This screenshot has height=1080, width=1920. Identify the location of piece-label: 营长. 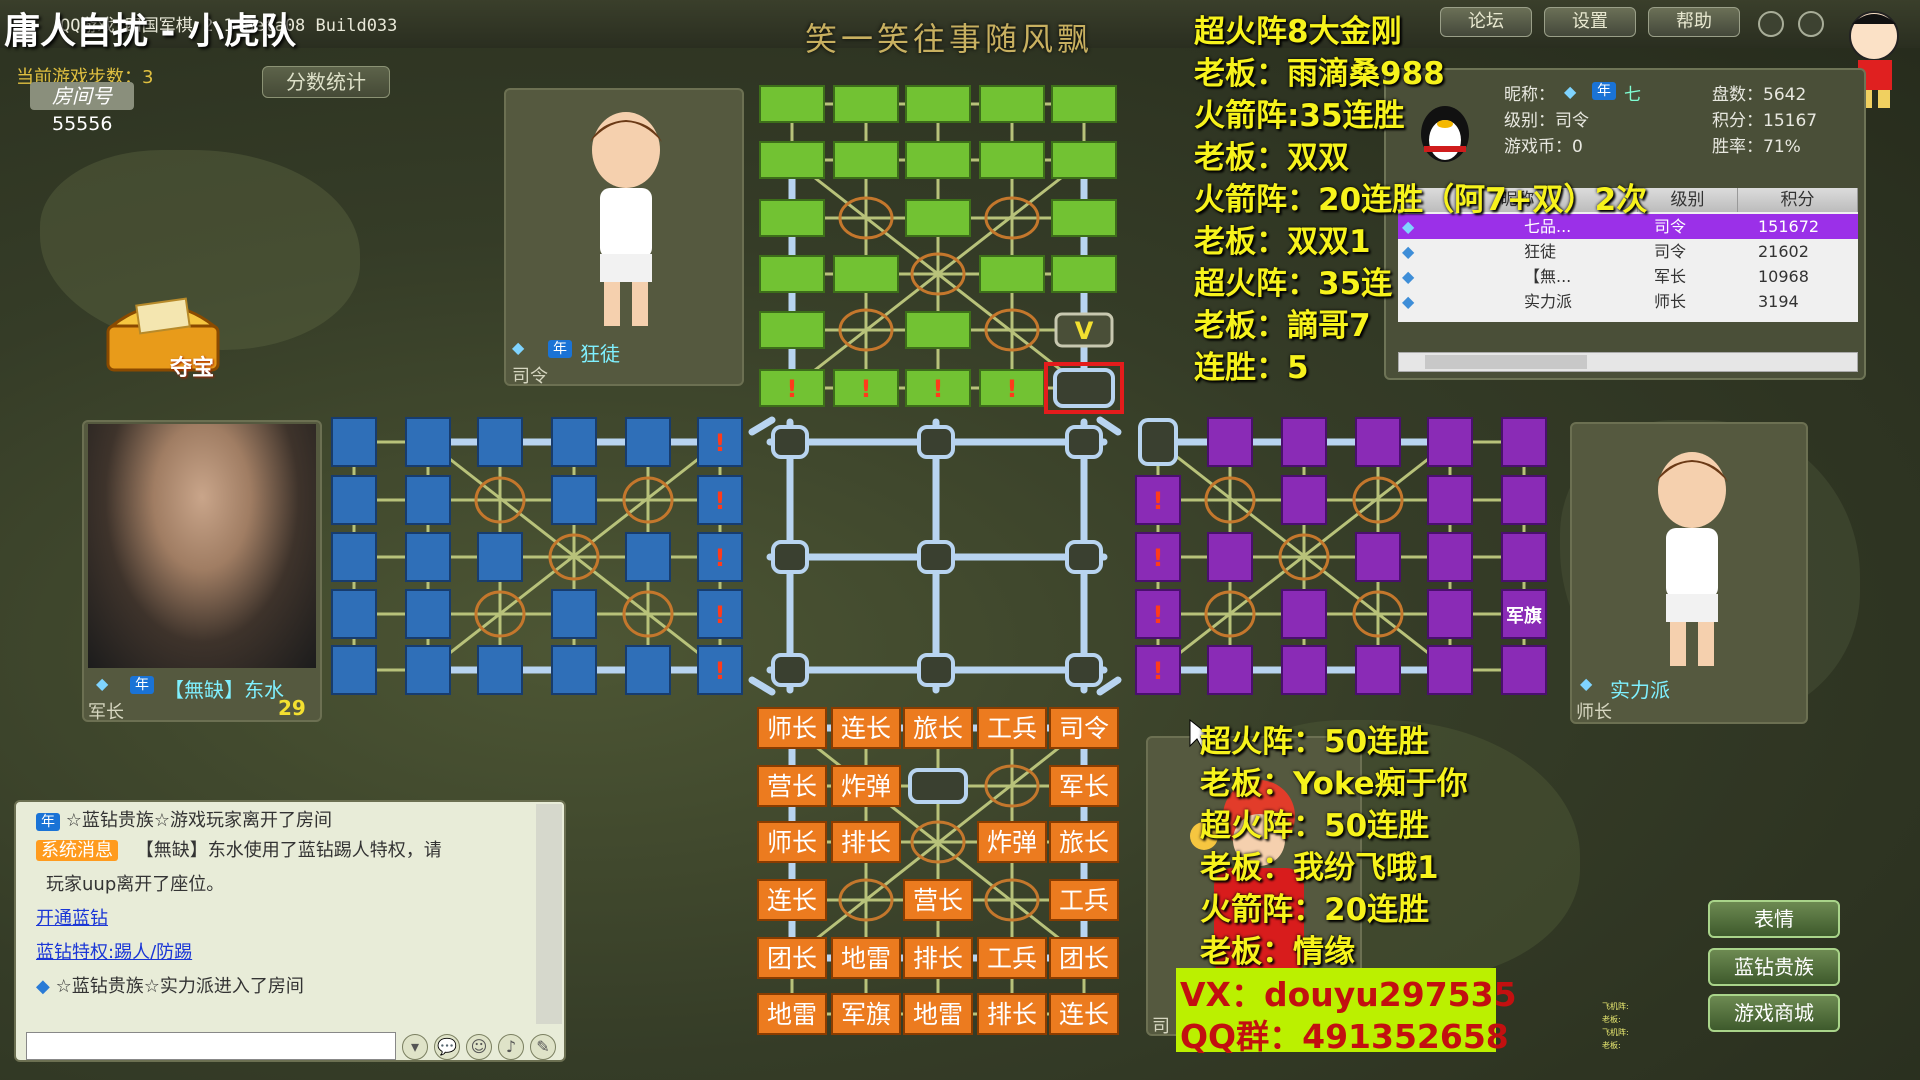
(792, 786).